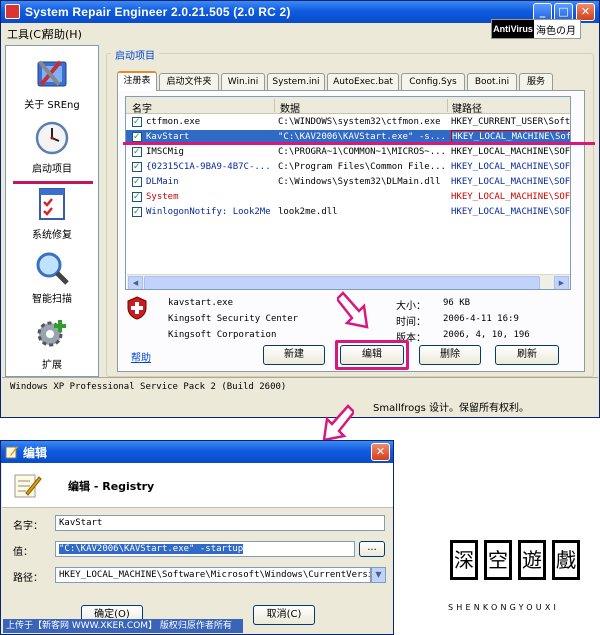 This screenshot has height=635, width=600. I want to click on highlight-line, so click(359, 143).